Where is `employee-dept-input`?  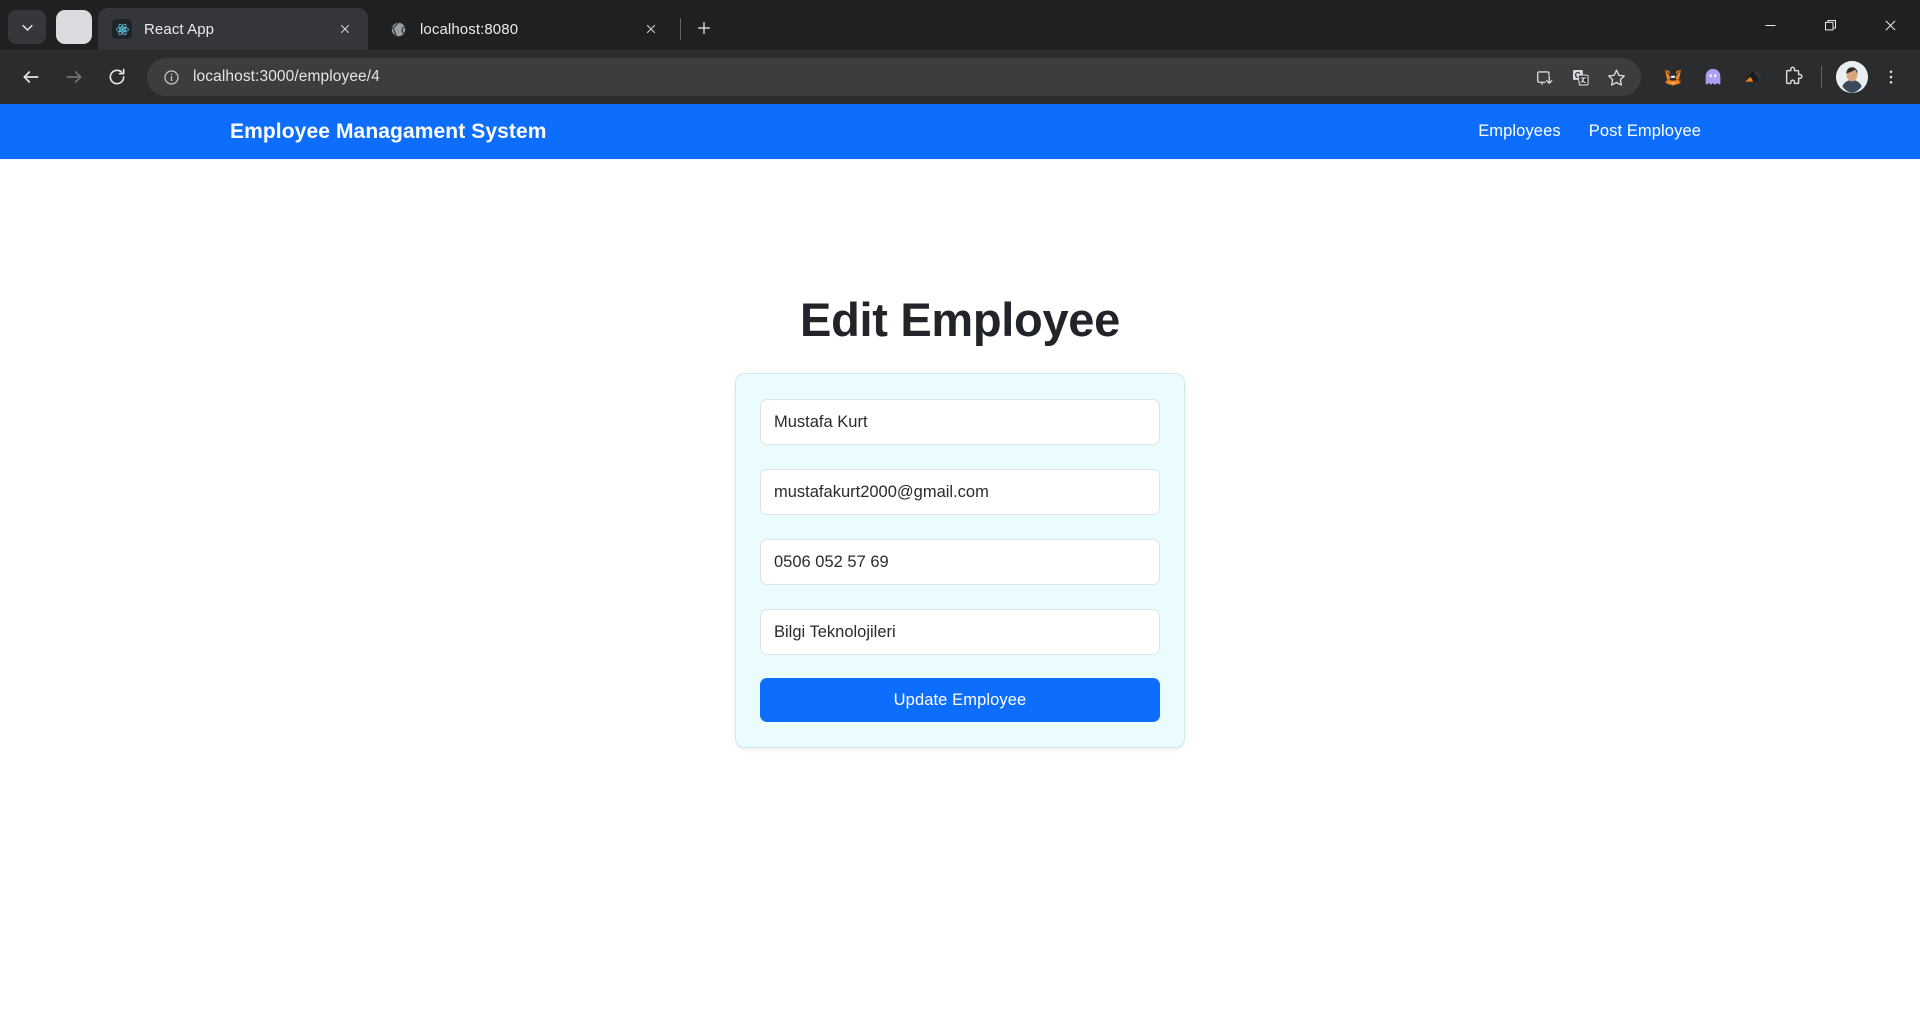
employee-dept-input is located at coordinates (960, 632).